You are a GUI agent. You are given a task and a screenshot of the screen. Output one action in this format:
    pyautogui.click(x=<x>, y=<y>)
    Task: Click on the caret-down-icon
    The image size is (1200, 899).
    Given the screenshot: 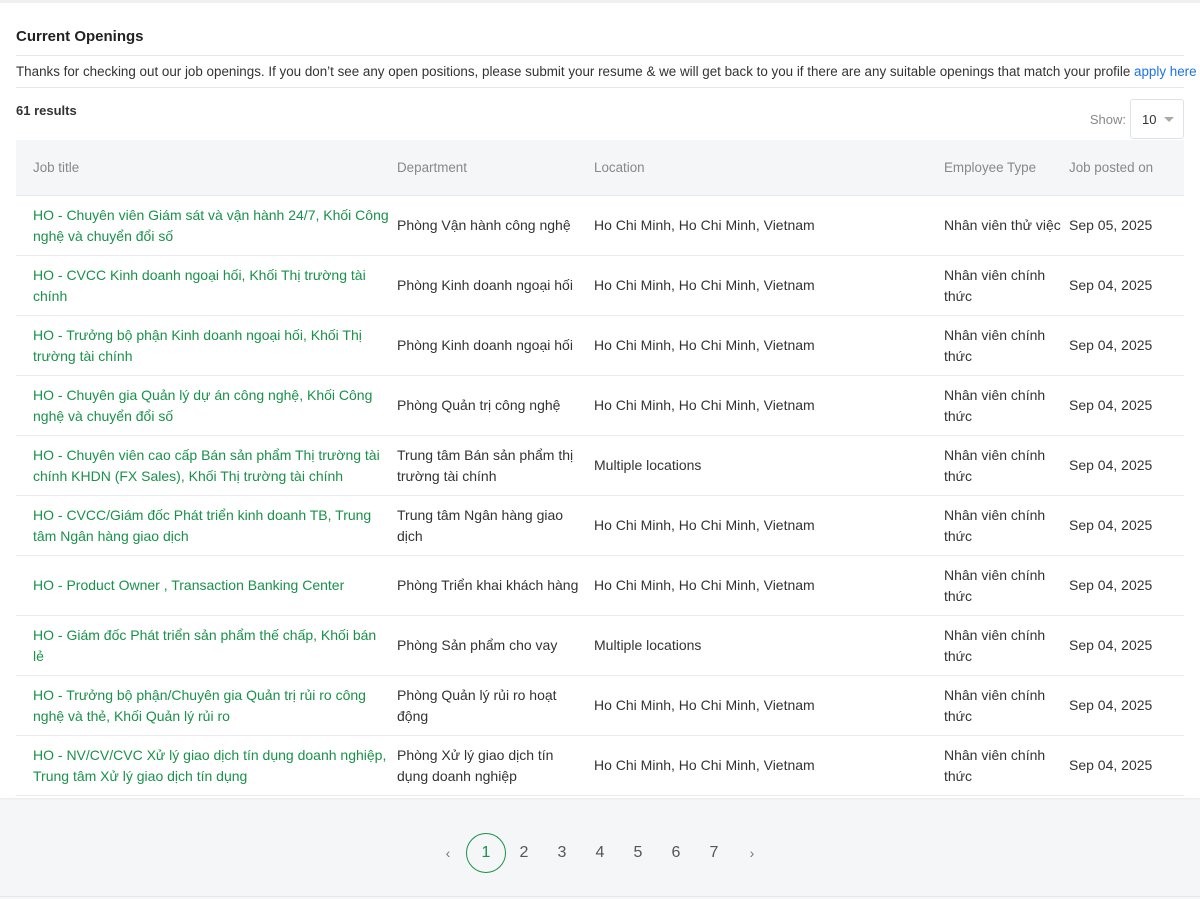 What is the action you would take?
    pyautogui.click(x=1169, y=119)
    